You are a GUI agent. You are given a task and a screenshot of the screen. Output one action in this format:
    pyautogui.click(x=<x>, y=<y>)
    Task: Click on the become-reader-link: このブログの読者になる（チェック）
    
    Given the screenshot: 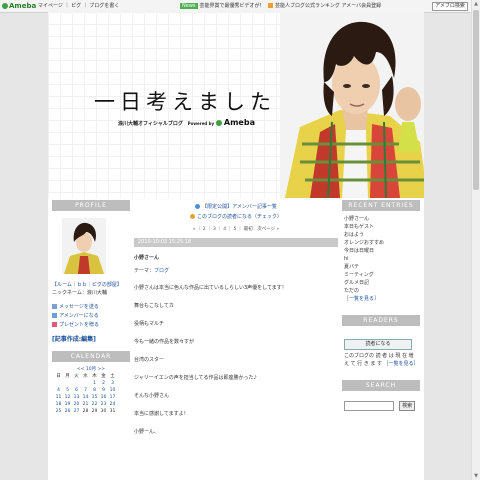 What is the action you would take?
    pyautogui.click(x=236, y=217)
    